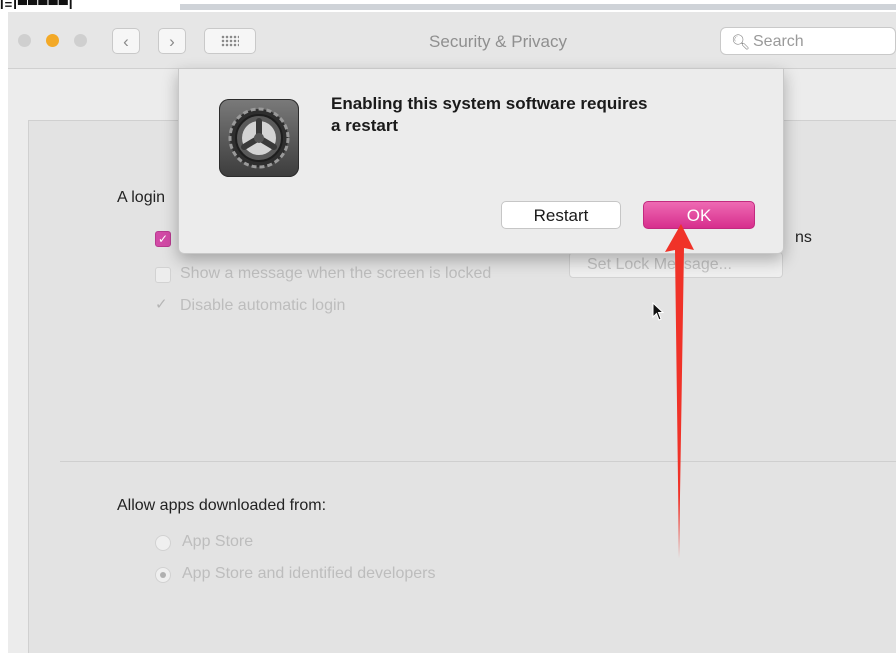 Image resolution: width=896 pixels, height=653 pixels. I want to click on chevron-right-icon: ›, so click(172, 41).